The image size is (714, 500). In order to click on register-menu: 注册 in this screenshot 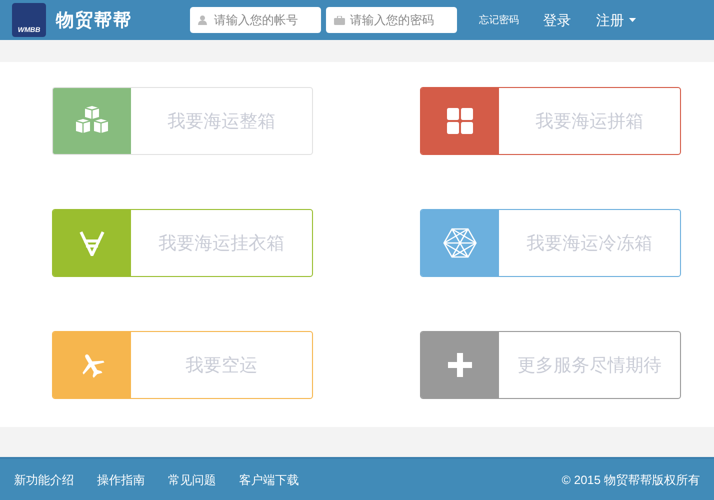, I will do `click(616, 20)`.